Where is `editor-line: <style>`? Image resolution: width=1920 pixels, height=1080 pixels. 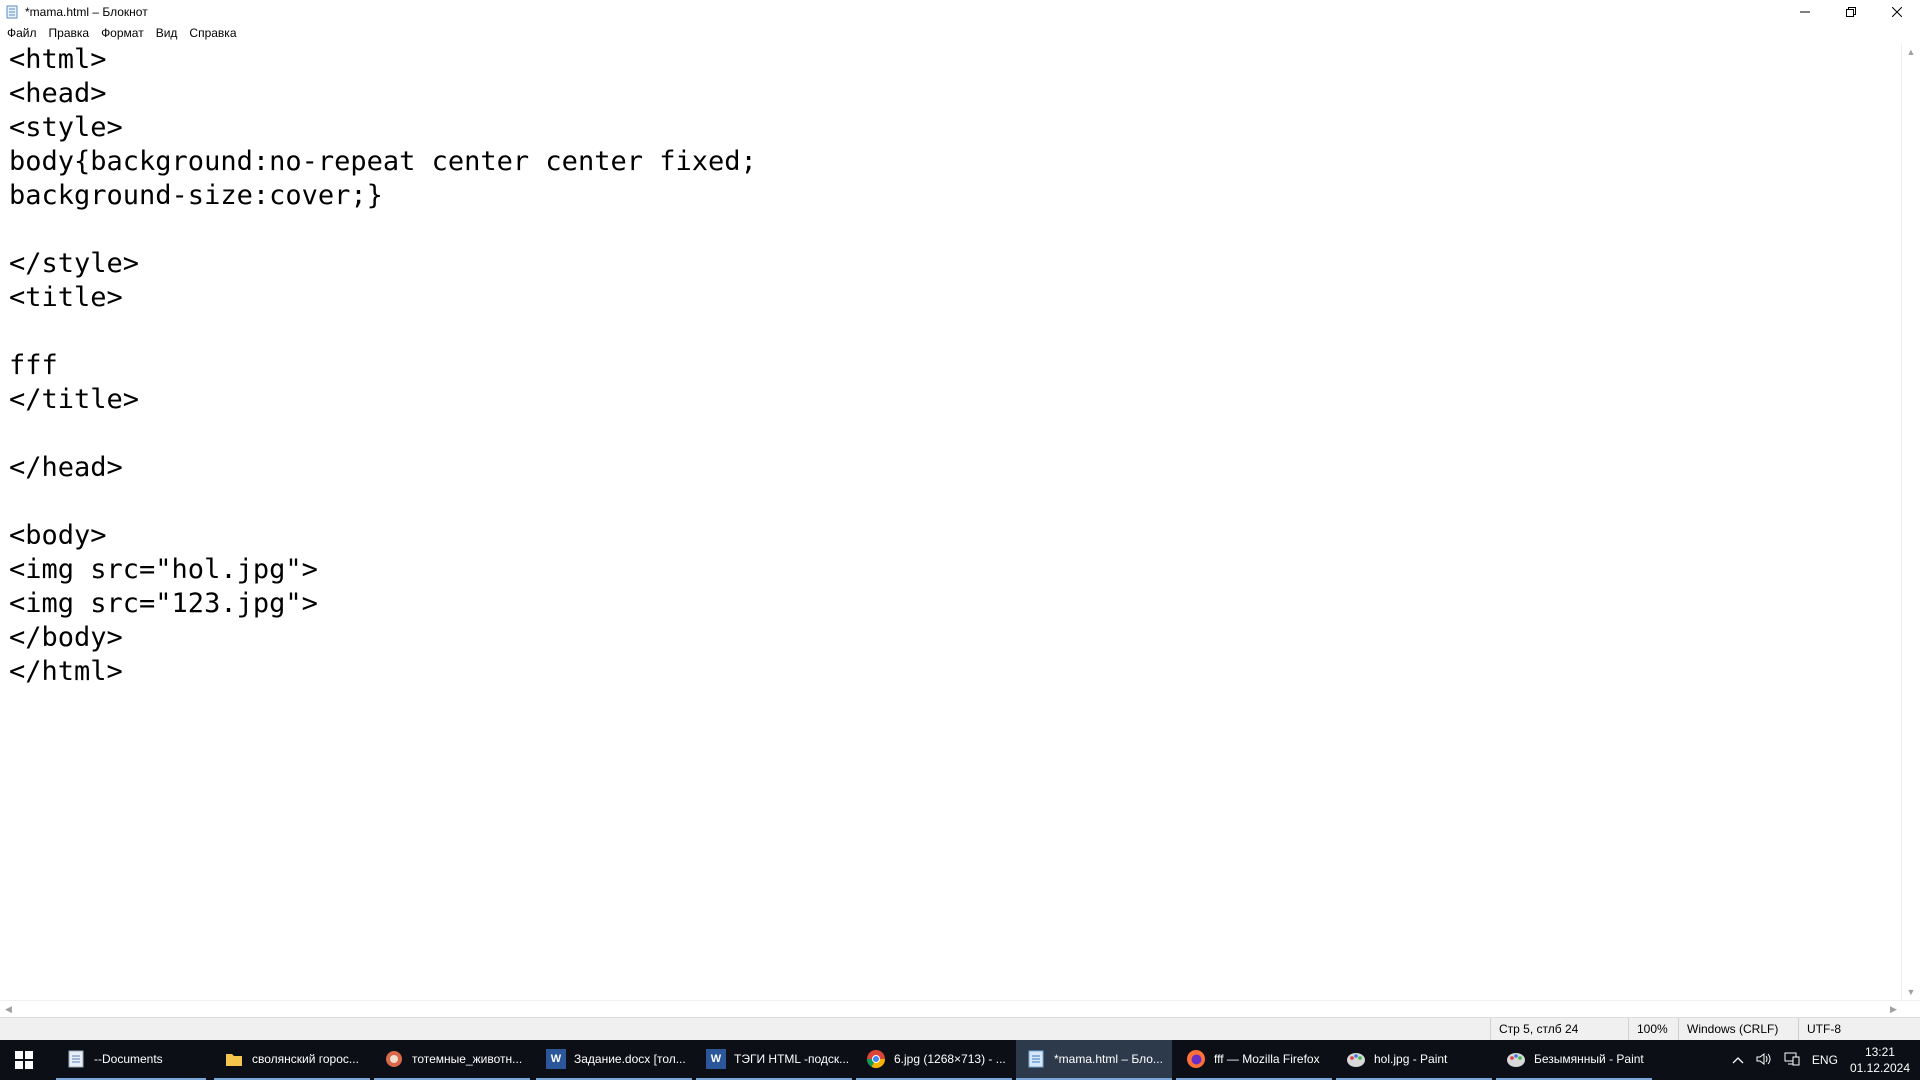 editor-line: <style> is located at coordinates (955, 128).